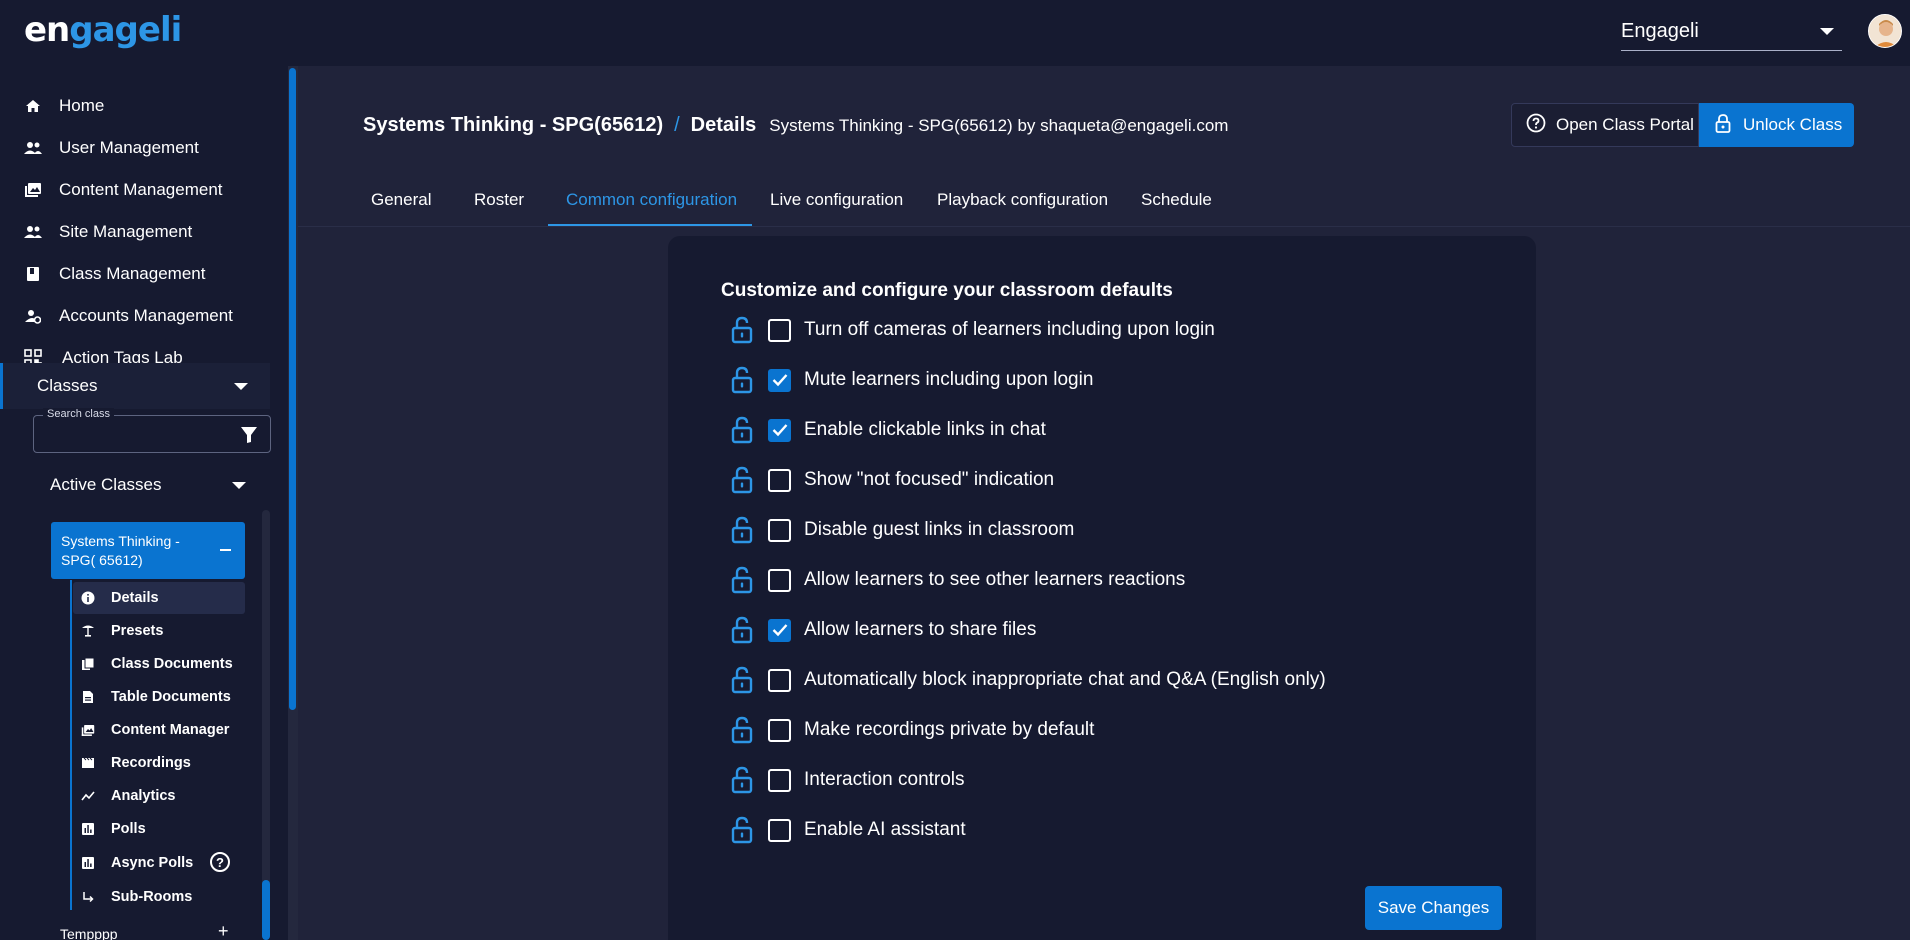 The height and width of the screenshot is (940, 1910). I want to click on search-class-input, so click(137, 434).